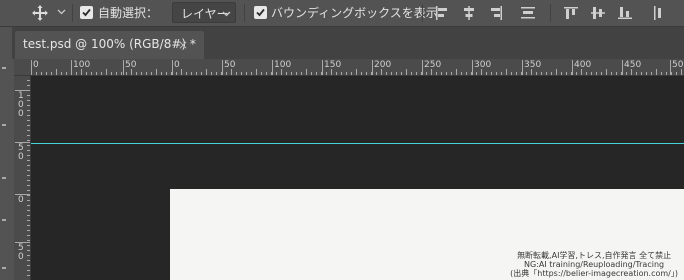  What do you see at coordinates (442, 13) in the screenshot?
I see `align-left-edges-icon` at bounding box center [442, 13].